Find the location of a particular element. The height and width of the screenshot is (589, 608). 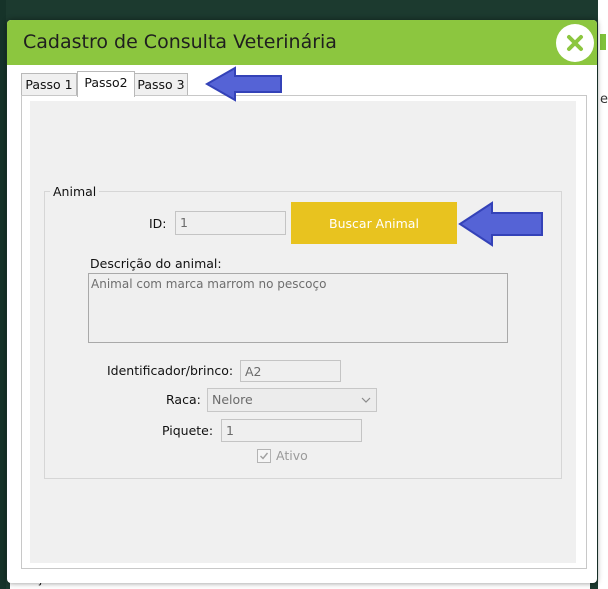

paddock-field: 1 is located at coordinates (291, 430).